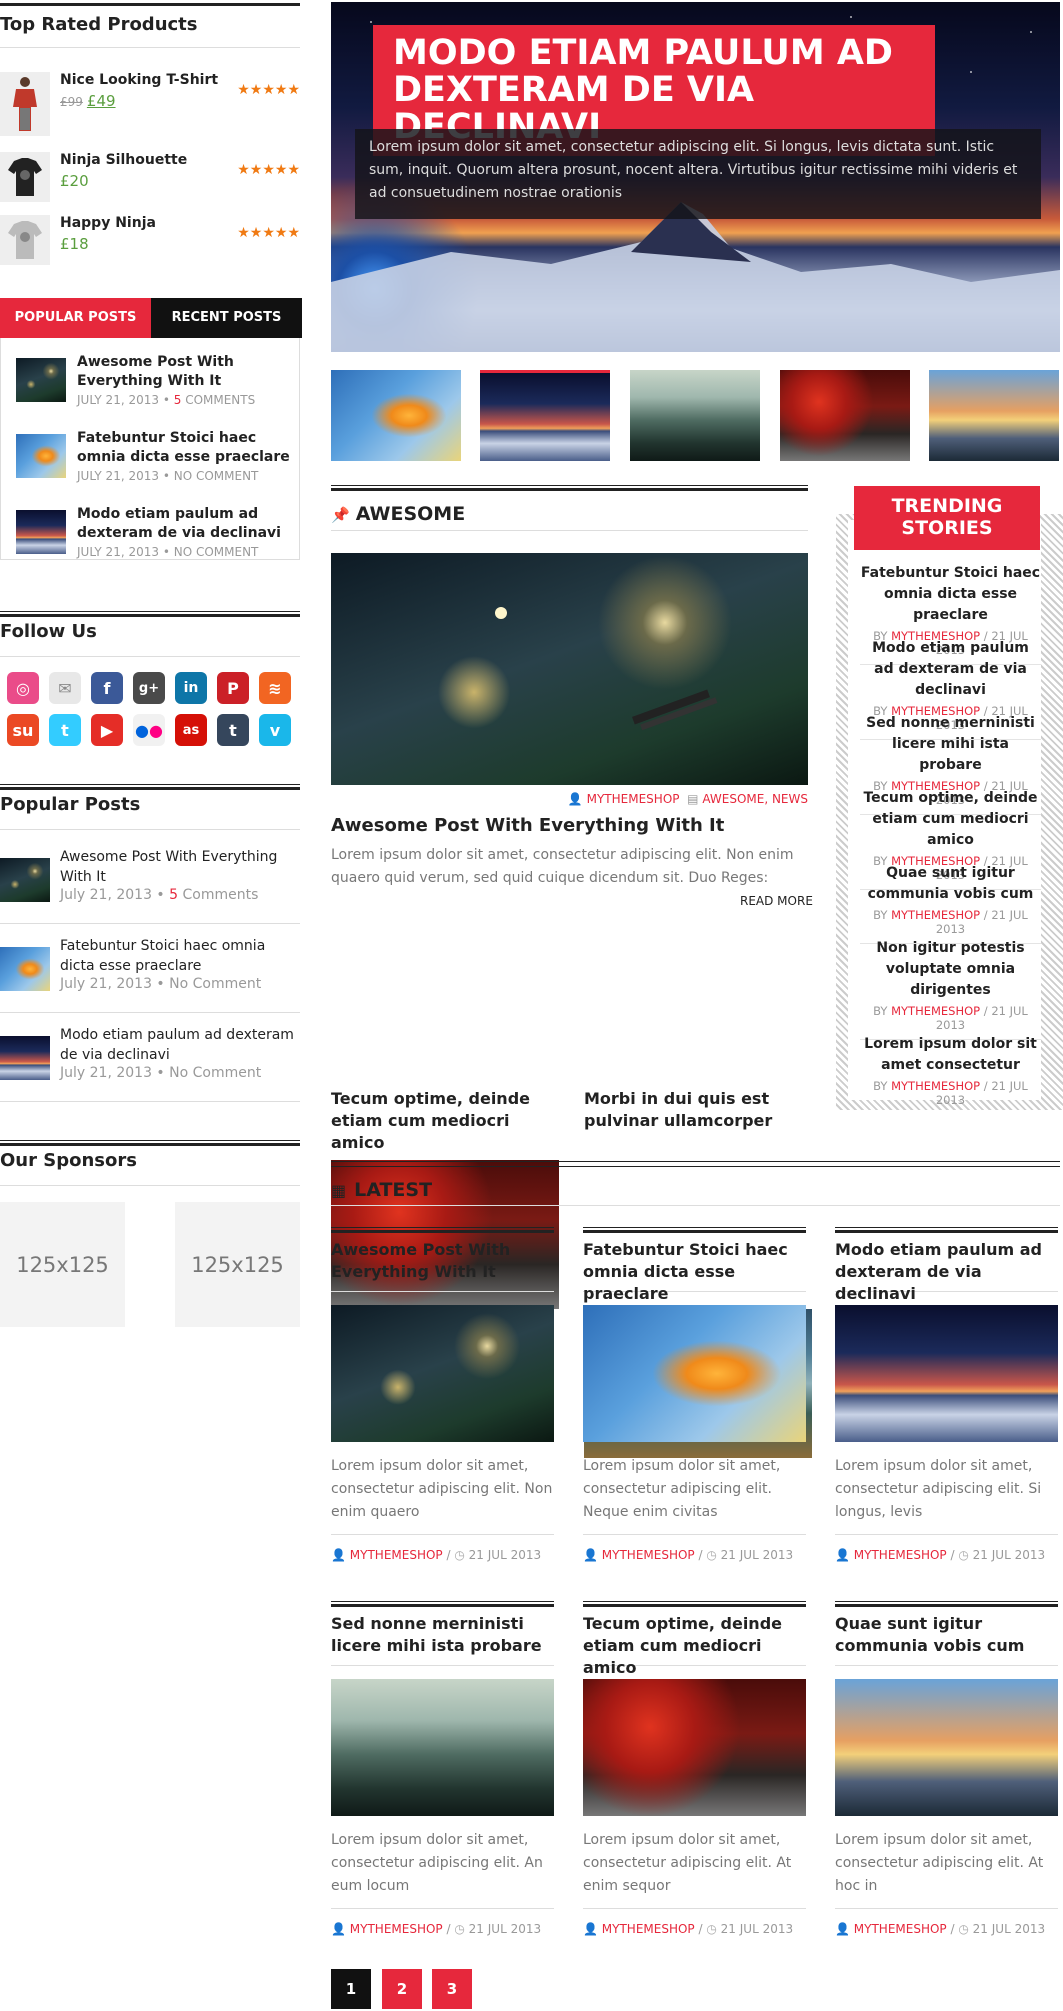  Describe the element at coordinates (226, 318) in the screenshot. I see `tab-recent-posts: RECENT POSTS` at that location.